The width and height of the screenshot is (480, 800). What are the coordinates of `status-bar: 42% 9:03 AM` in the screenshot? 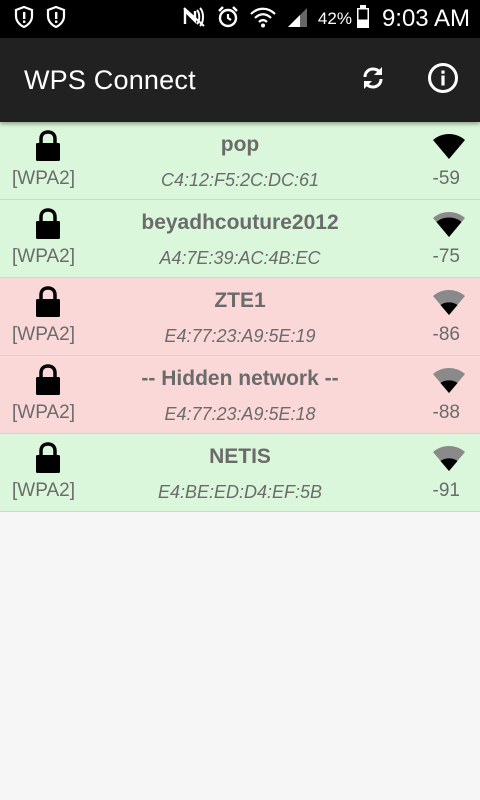 It's located at (240, 19).